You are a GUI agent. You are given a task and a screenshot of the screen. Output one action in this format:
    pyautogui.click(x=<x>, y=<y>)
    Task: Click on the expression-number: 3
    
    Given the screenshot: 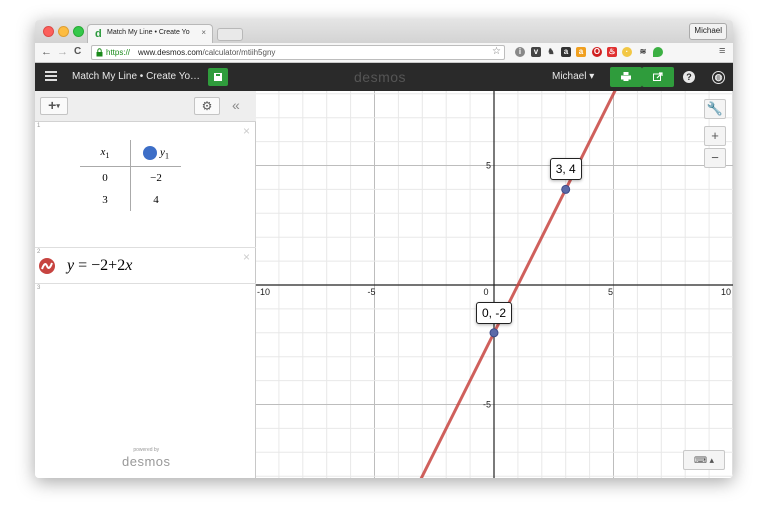 What is the action you would take?
    pyautogui.click(x=39, y=288)
    